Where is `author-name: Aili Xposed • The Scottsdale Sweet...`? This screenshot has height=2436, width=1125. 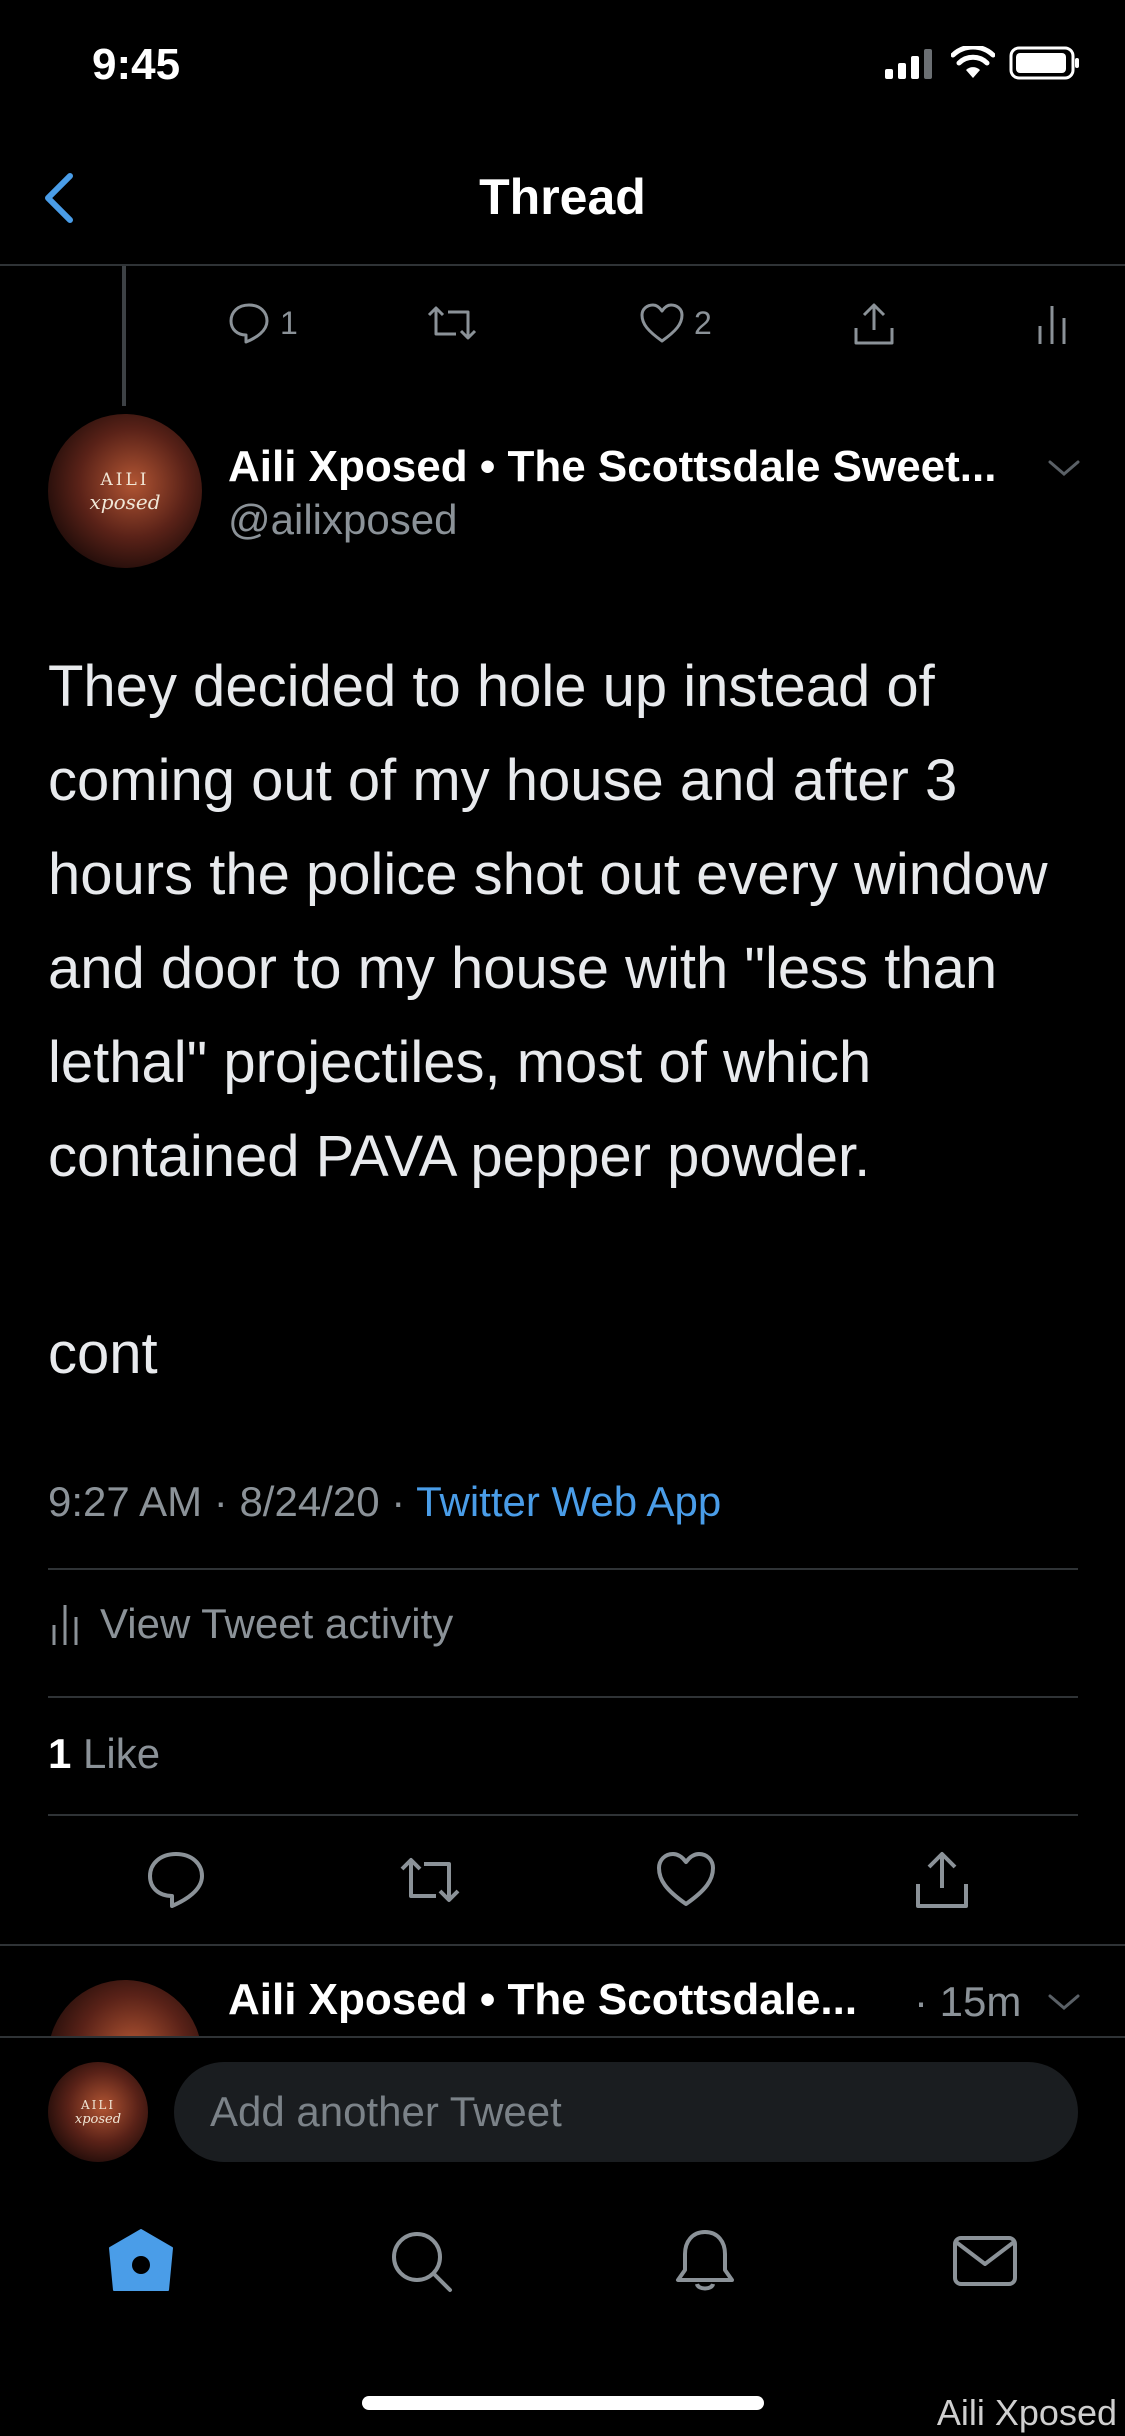 author-name: Aili Xposed • The Scottsdale Sweet... is located at coordinates (612, 467).